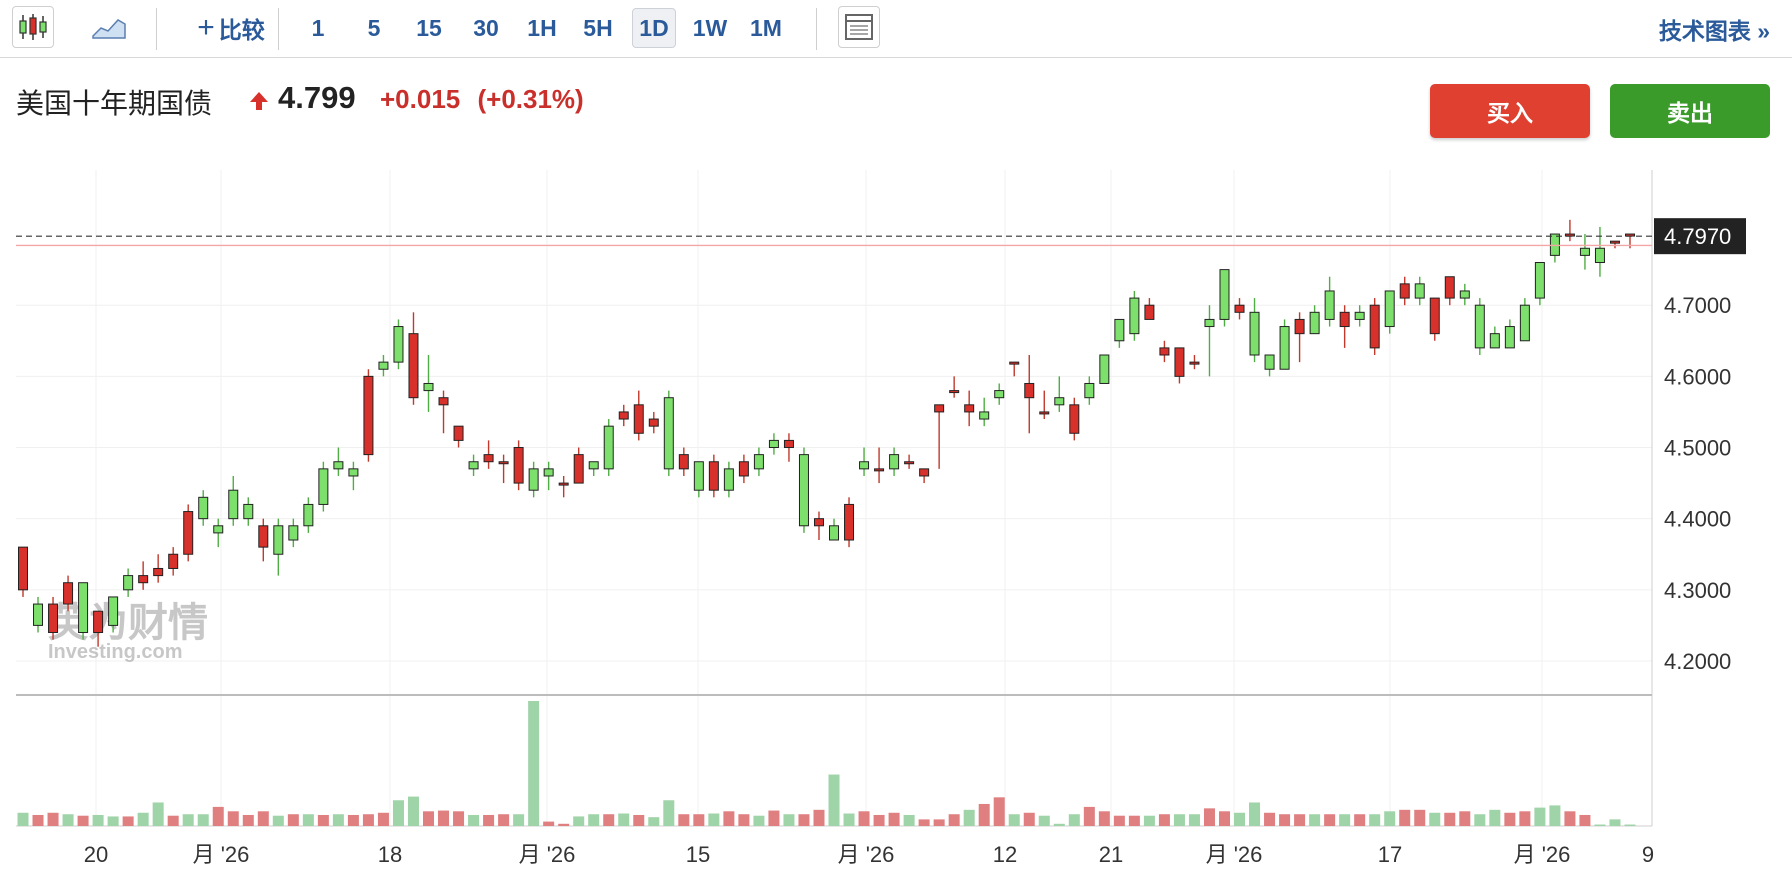  Describe the element at coordinates (231, 28) in the screenshot. I see `compare-button: + 比较` at that location.